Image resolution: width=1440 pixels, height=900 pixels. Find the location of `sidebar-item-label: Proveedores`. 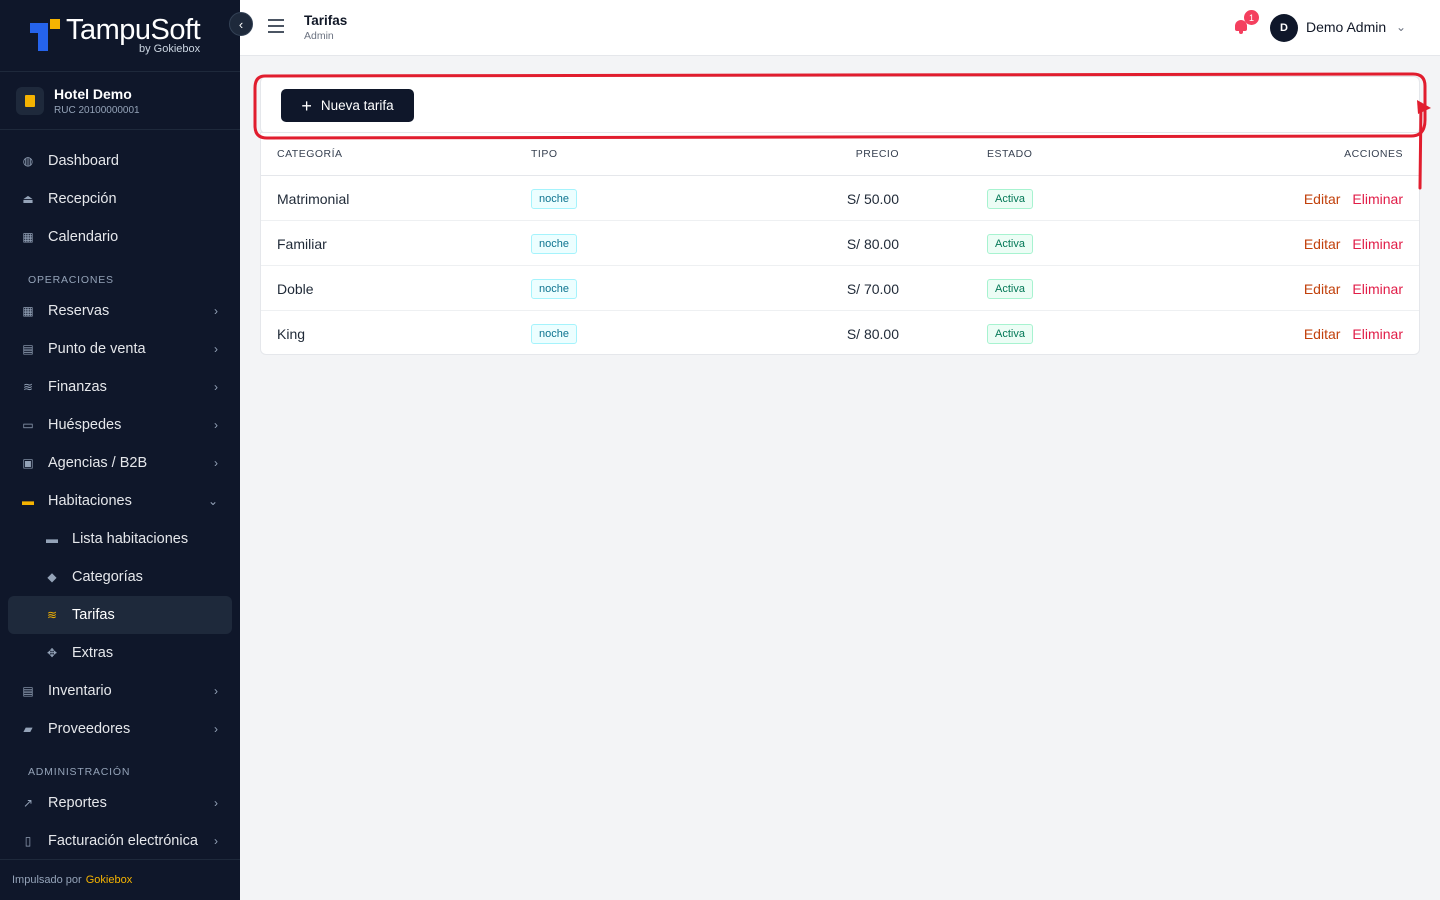

sidebar-item-label: Proveedores is located at coordinates (89, 729).